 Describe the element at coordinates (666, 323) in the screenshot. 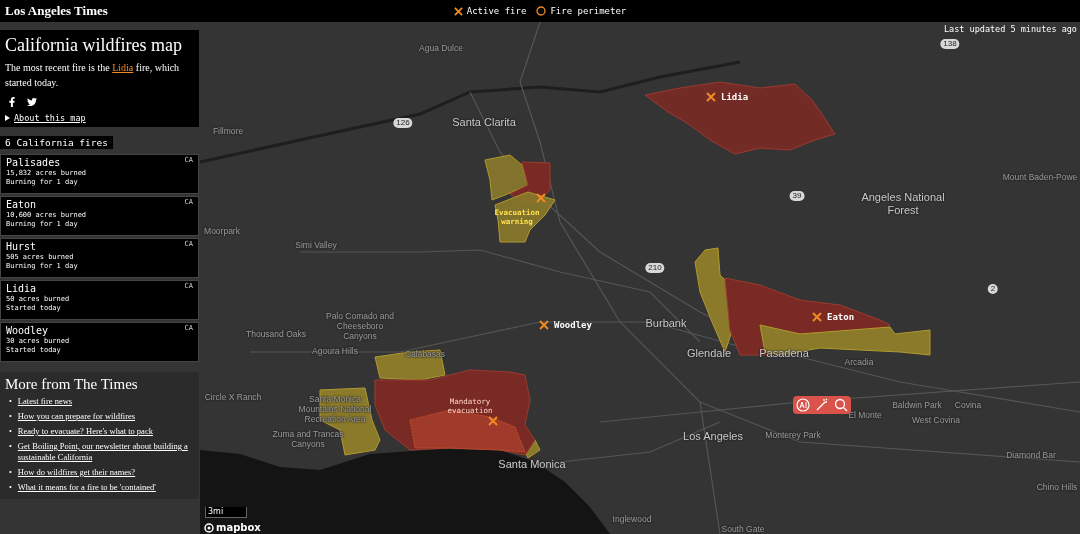

I see `place-label: Burbank` at that location.